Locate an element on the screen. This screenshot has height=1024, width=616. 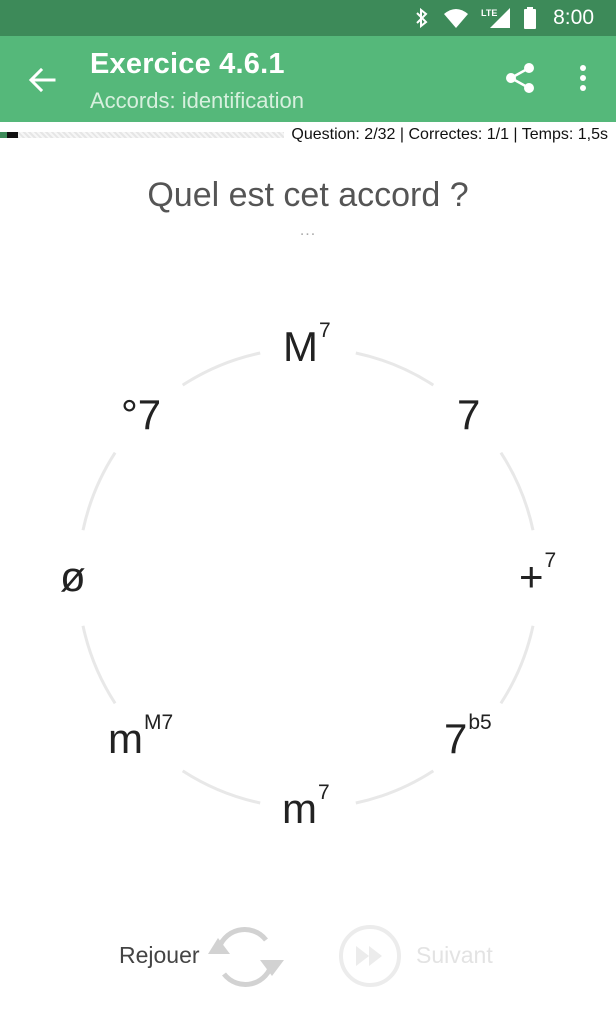
back-arrow-icon is located at coordinates (42, 80).